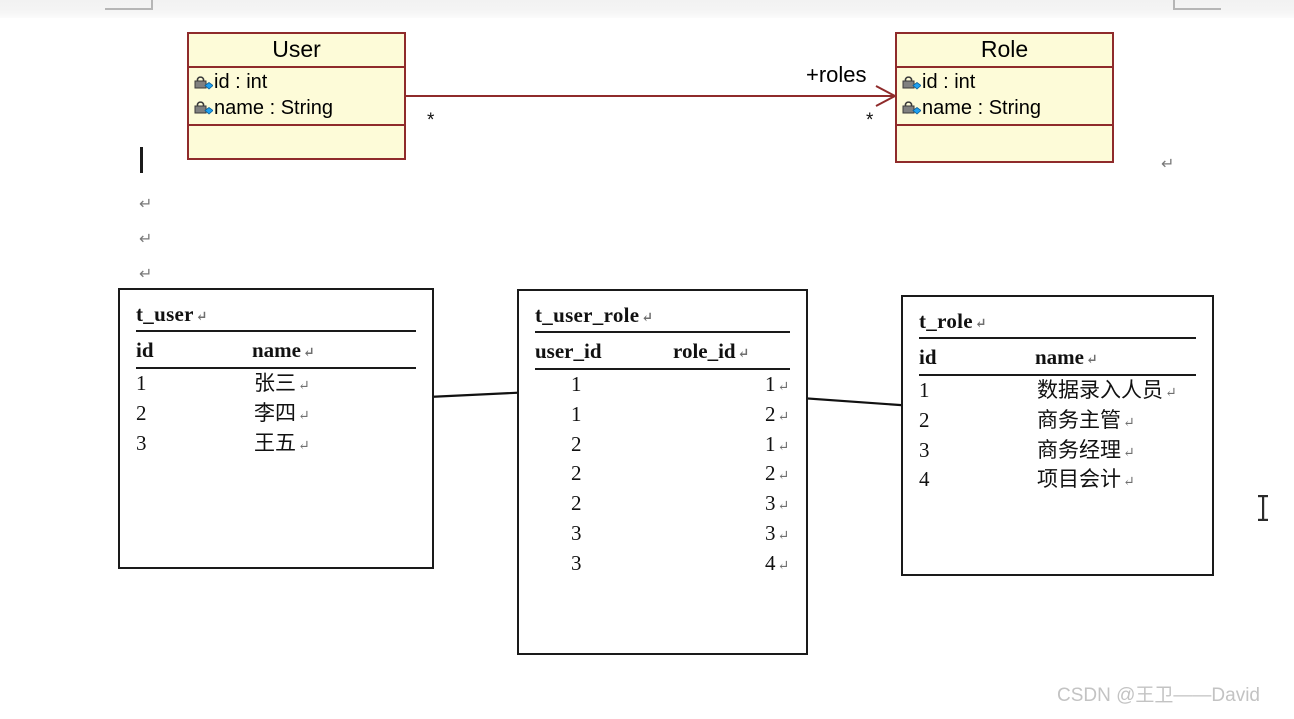  Describe the element at coordinates (711, 351) in the screenshot. I see `db-column-header: role_id ↵` at that location.